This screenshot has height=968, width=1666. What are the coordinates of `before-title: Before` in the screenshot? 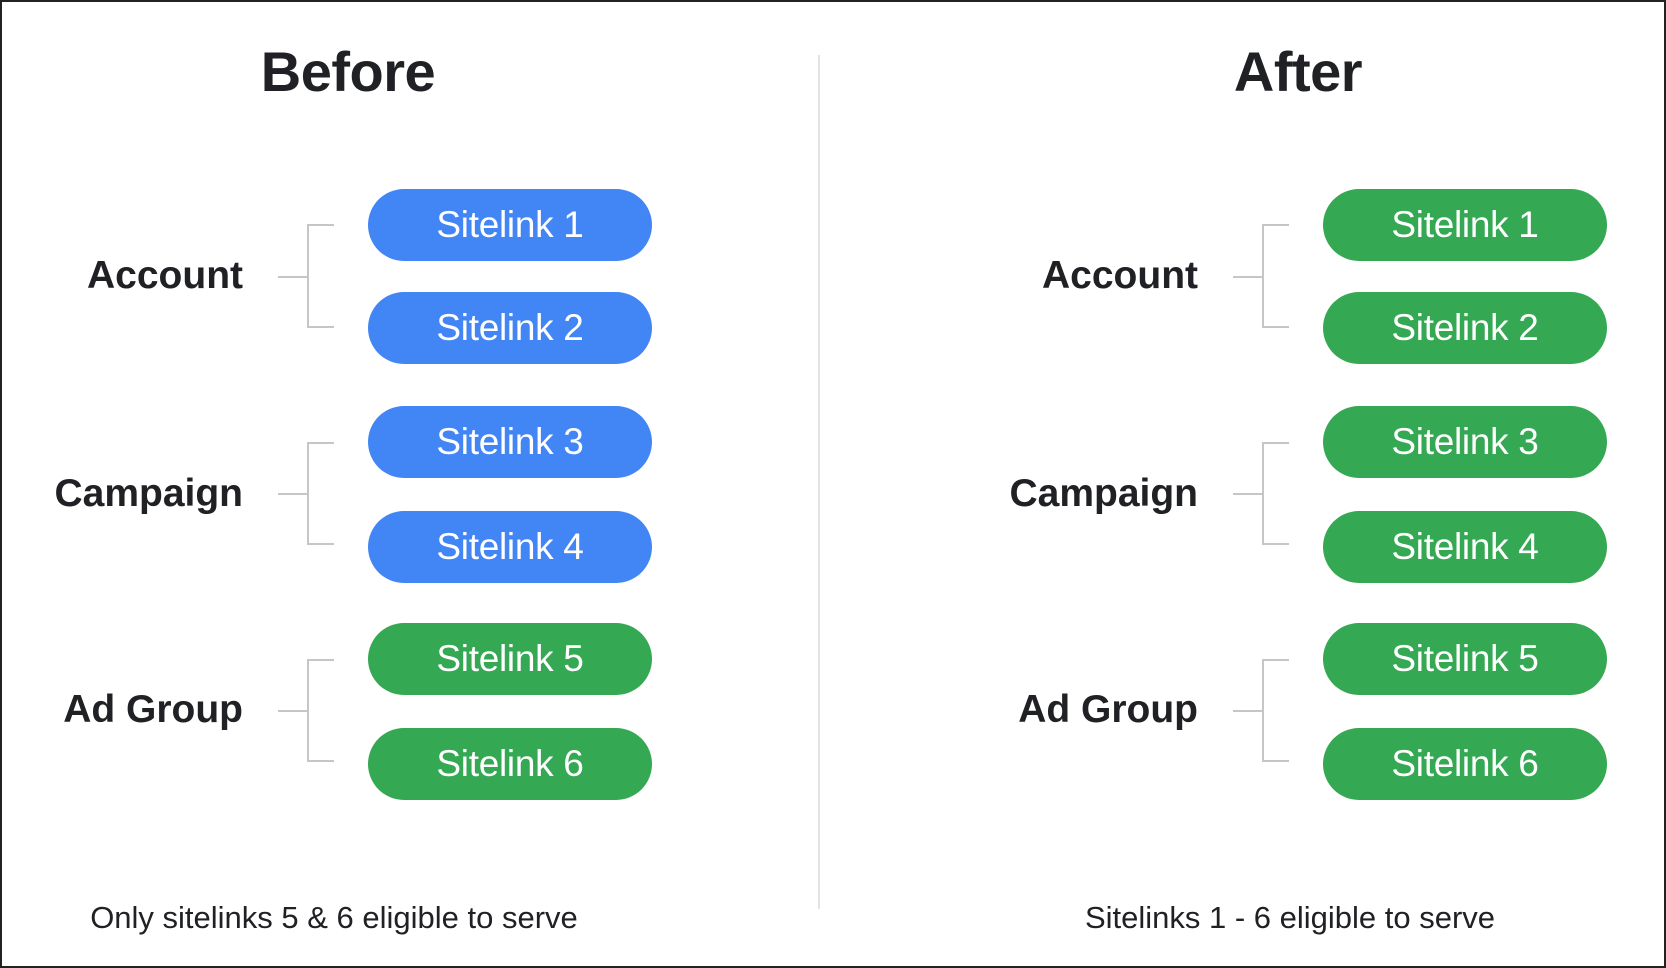 It's located at (348, 71).